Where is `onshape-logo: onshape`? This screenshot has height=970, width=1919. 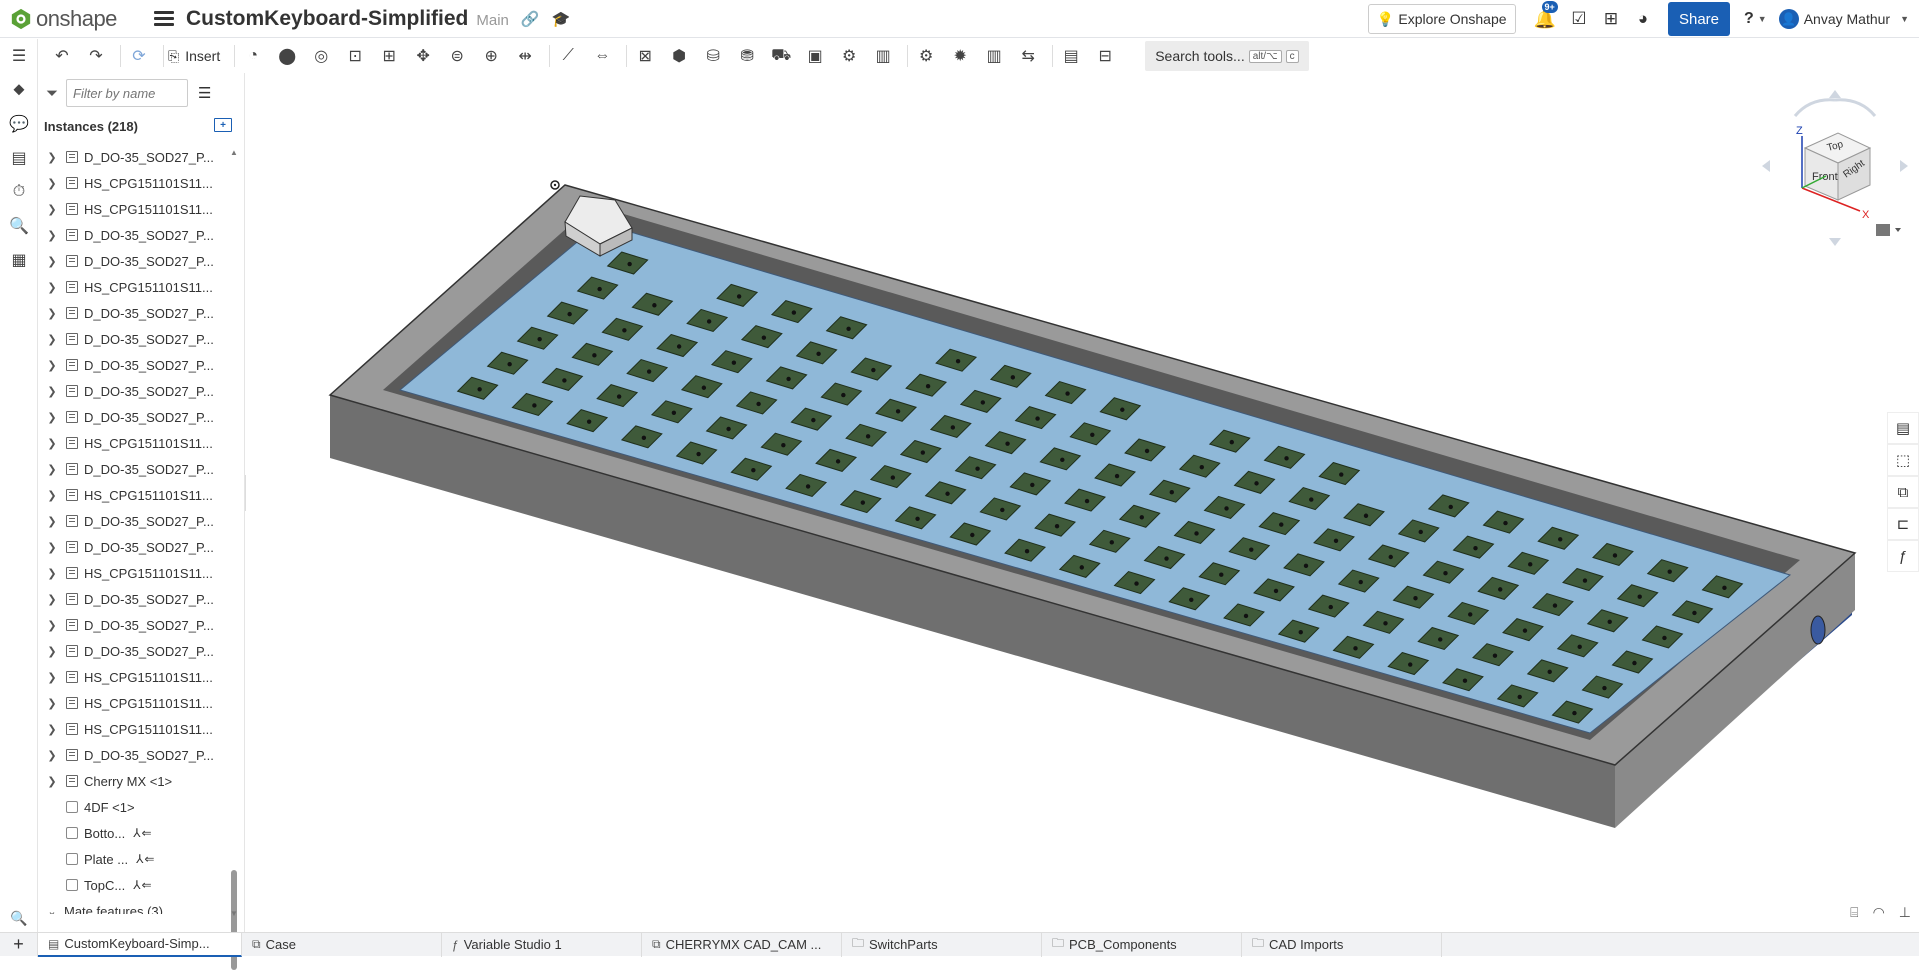 onshape-logo: onshape is located at coordinates (75, 19).